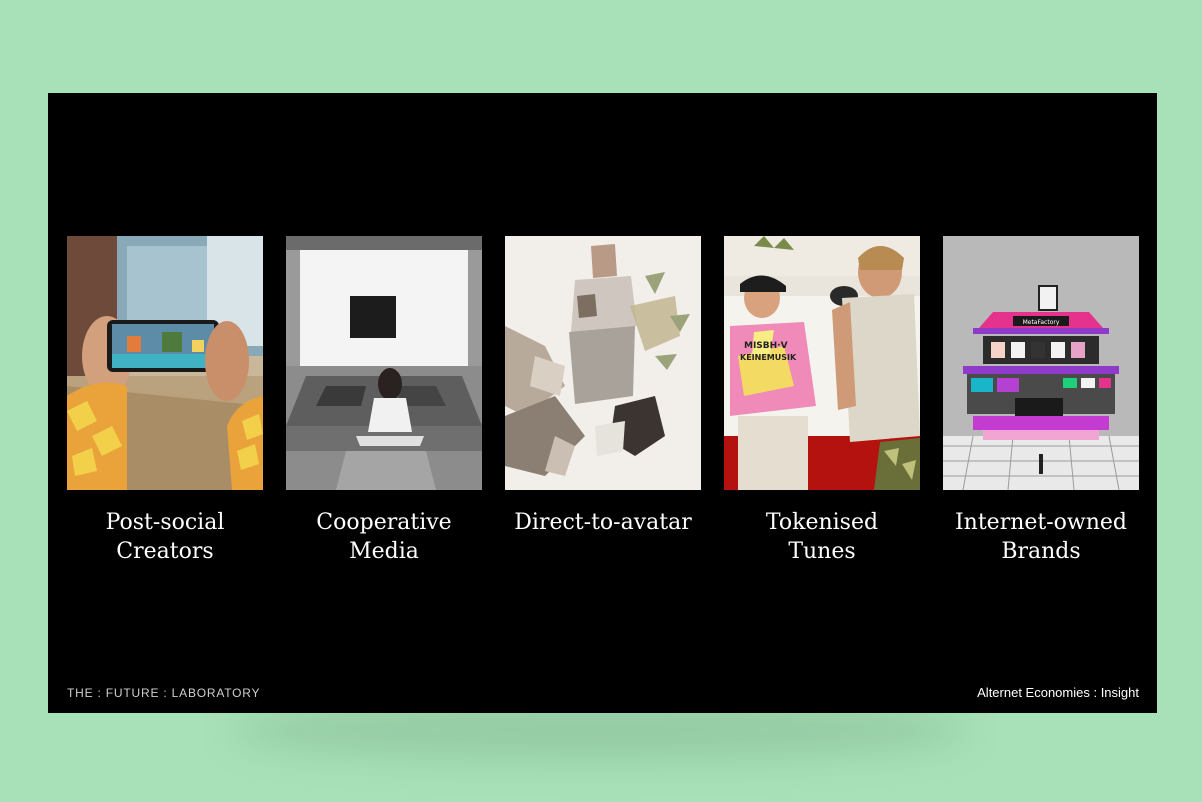  What do you see at coordinates (1041, 537) in the screenshot?
I see `card-caption: Internet-owned Brands` at bounding box center [1041, 537].